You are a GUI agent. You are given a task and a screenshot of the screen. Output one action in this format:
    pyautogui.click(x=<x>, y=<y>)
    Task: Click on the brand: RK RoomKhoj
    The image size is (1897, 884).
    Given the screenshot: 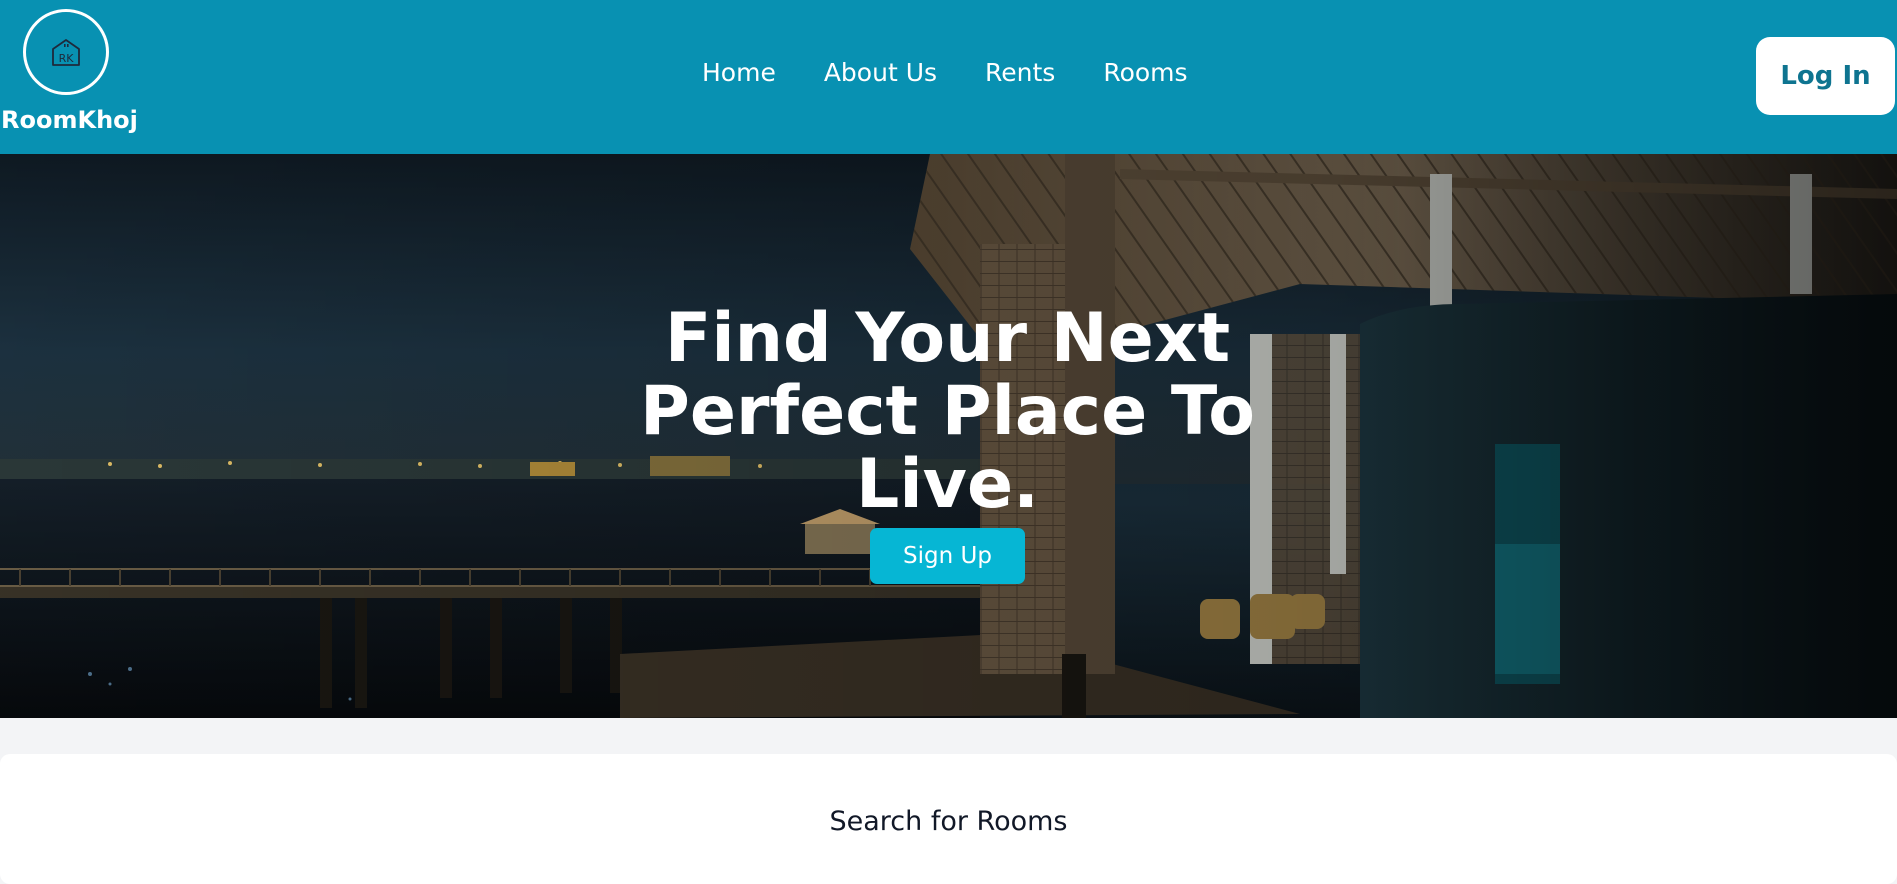 What is the action you would take?
    pyautogui.click(x=69, y=71)
    